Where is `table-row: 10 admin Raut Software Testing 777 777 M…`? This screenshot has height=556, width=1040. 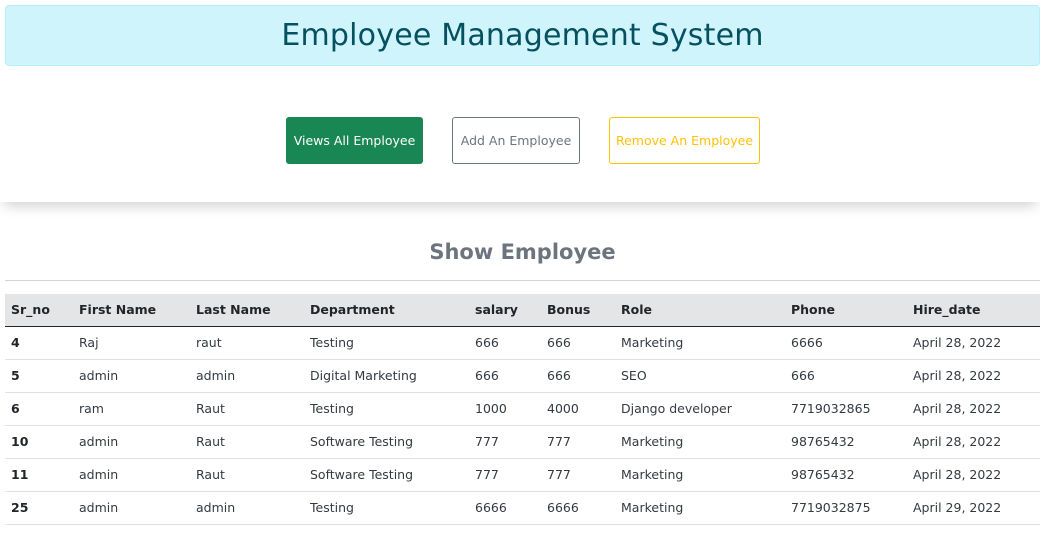 table-row: 10 admin Raut Software Testing 777 777 M… is located at coordinates (522, 441).